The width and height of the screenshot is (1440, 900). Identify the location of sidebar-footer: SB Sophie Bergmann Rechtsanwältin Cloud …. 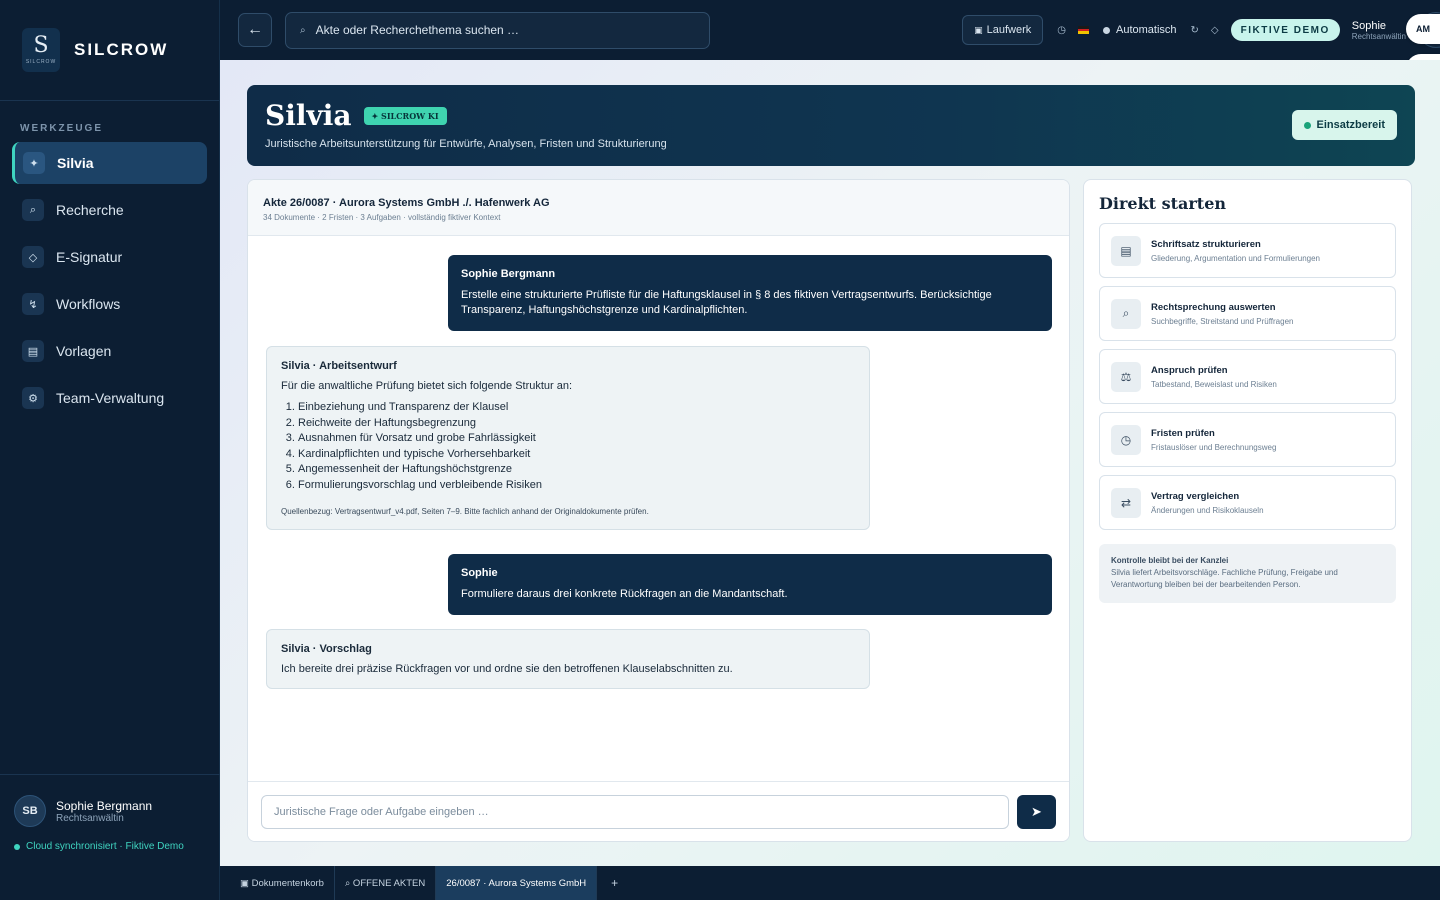
(110, 837).